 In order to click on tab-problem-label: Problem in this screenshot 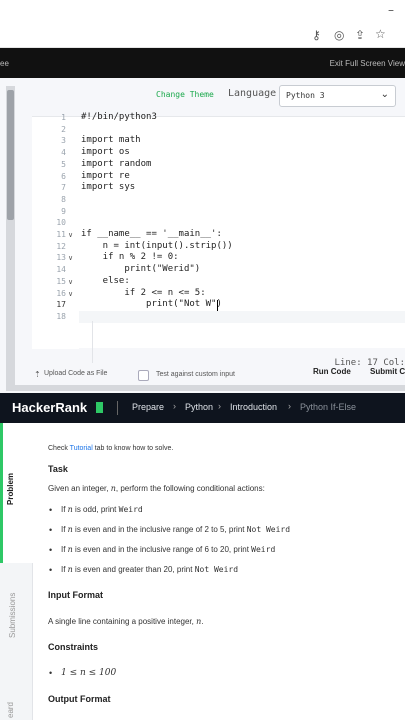, I will do `click(10, 488)`.